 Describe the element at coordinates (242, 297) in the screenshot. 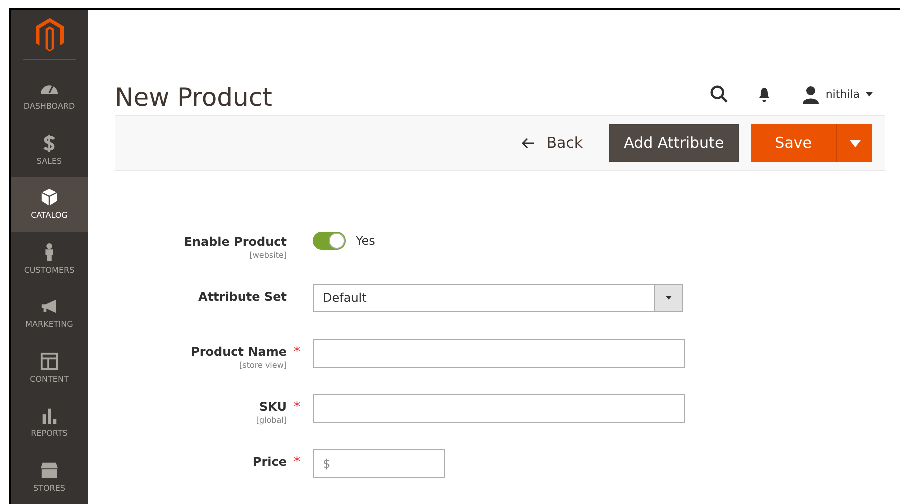

I see `field-label: Attribute Set` at that location.